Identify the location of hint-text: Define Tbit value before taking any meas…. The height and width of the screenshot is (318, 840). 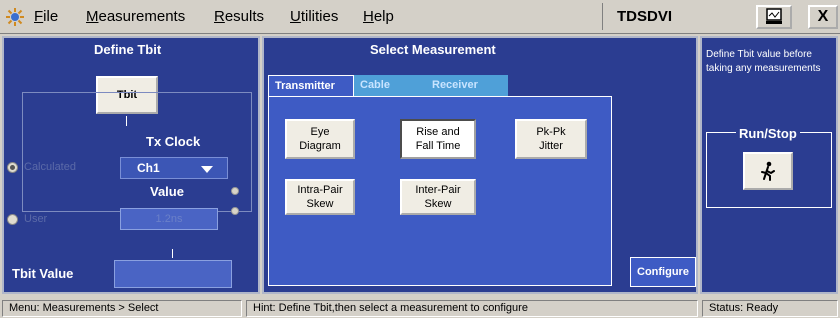
(763, 61).